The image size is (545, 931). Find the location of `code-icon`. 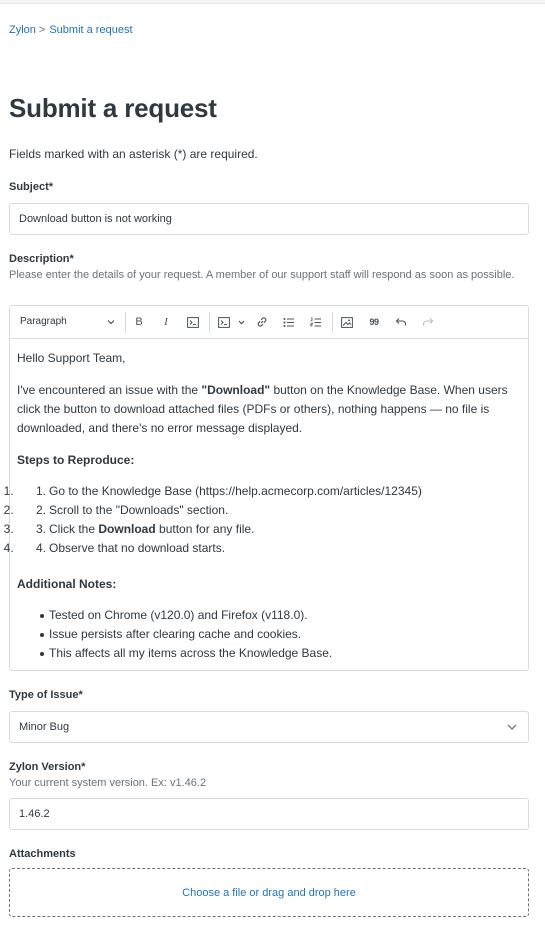

code-icon is located at coordinates (193, 322).